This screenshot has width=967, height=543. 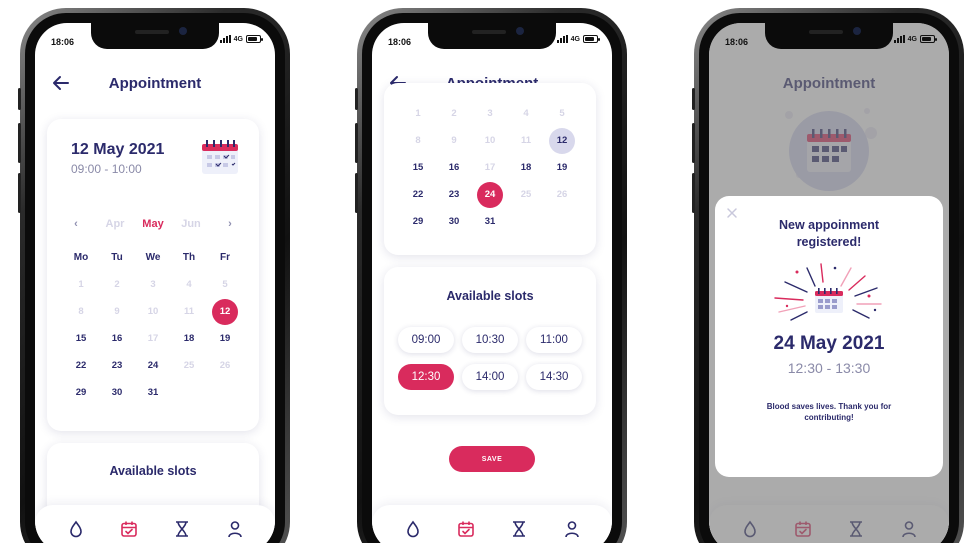 I want to click on slot-button: 09:00, so click(x=426, y=340).